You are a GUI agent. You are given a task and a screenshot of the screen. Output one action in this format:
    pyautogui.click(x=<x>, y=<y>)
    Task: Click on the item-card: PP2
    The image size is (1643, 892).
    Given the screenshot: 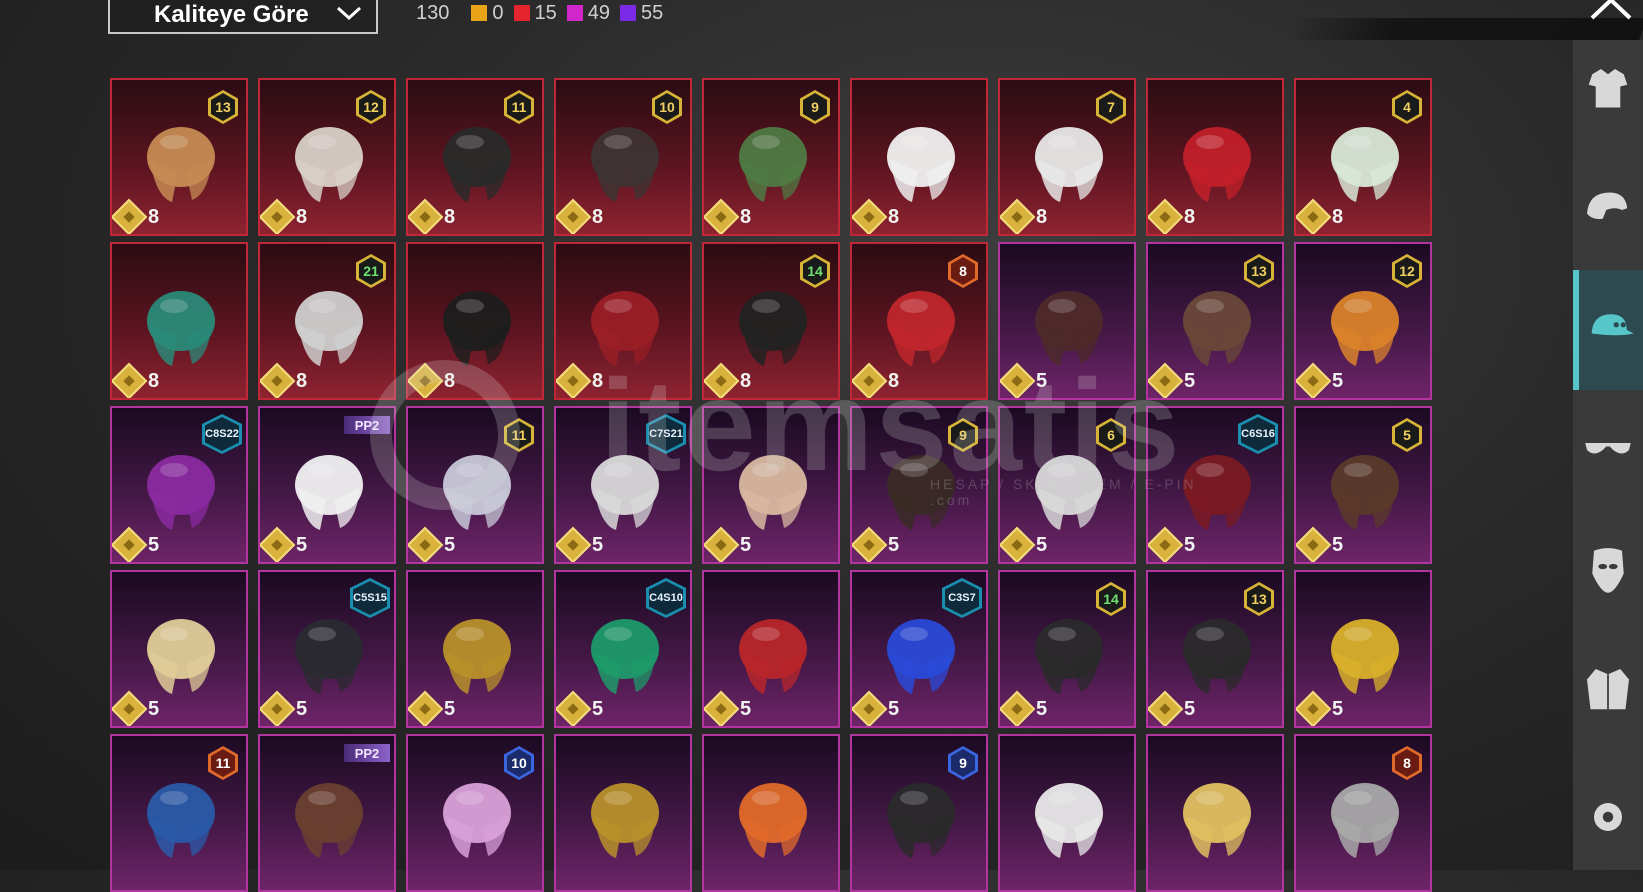 What is the action you would take?
    pyautogui.click(x=327, y=813)
    